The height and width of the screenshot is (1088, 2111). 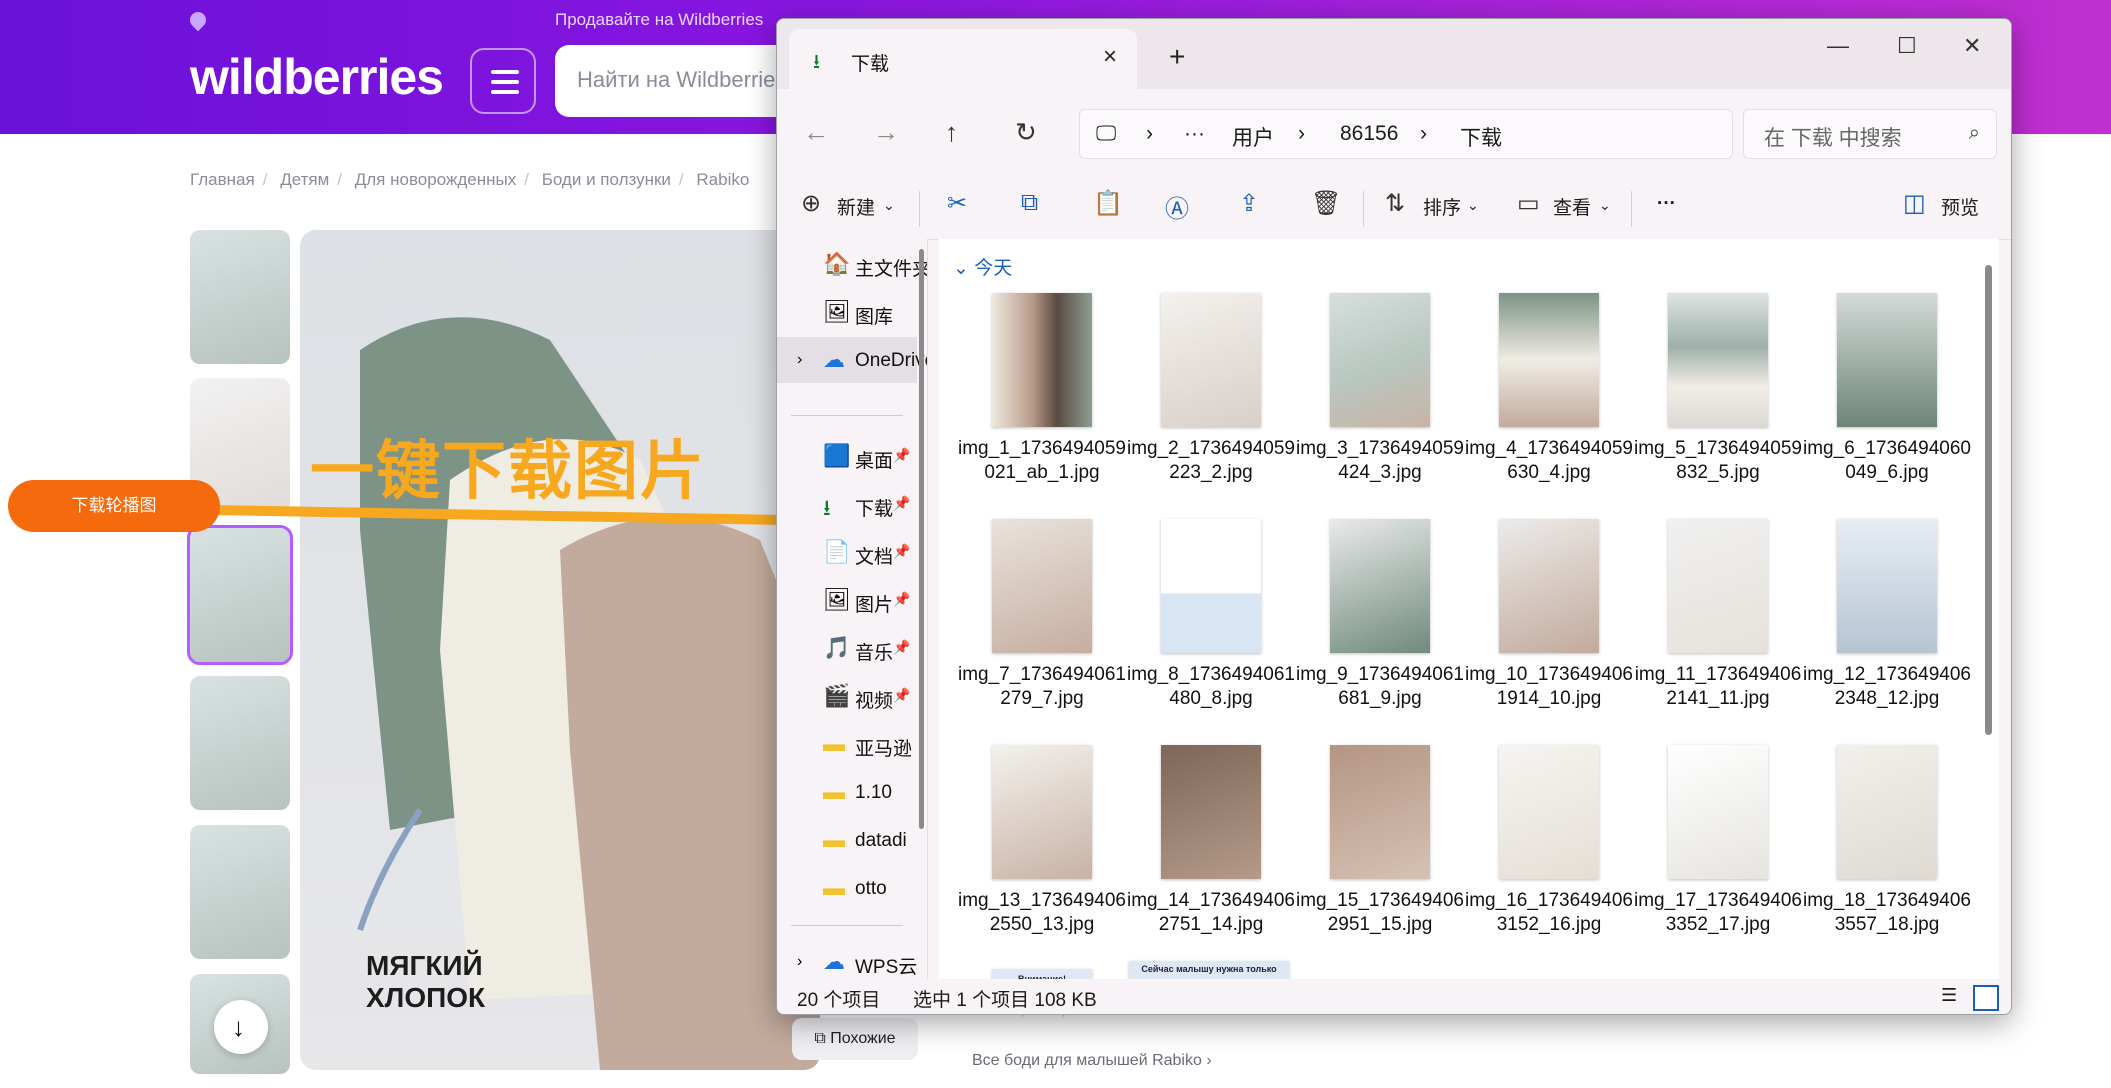 What do you see at coordinates (1481, 137) in the screenshot?
I see `path-segment: 下载` at bounding box center [1481, 137].